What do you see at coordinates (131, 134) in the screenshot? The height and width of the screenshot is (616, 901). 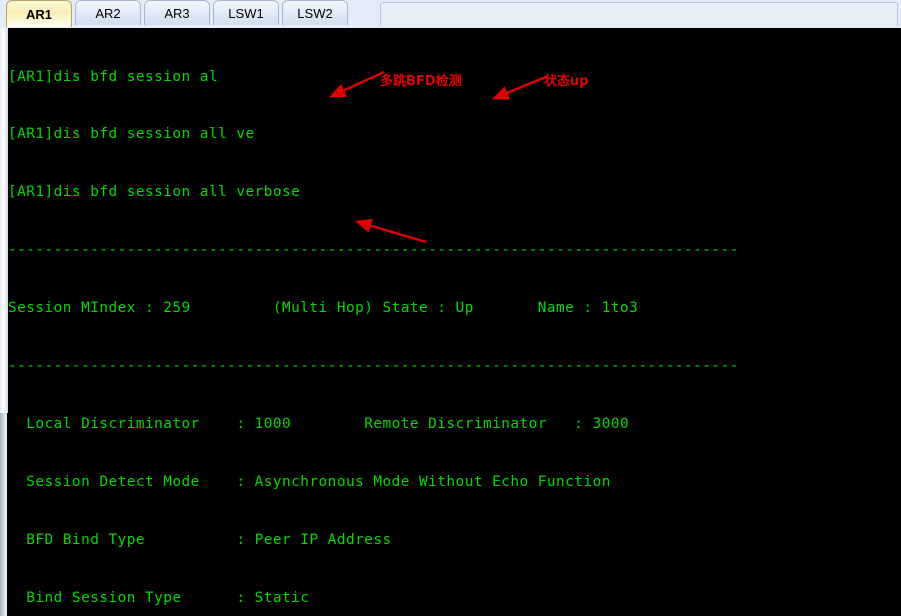 I see `terminal-line: [AR1]dis bfd session all ve` at bounding box center [131, 134].